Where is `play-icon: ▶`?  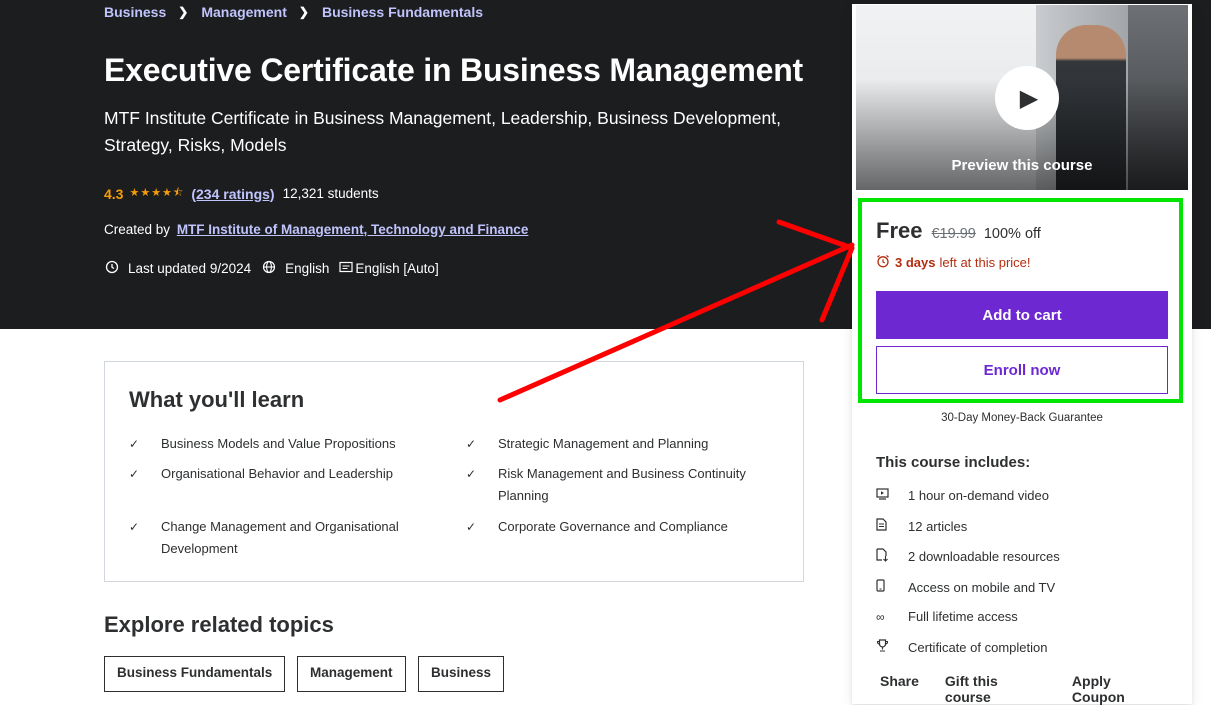
play-icon: ▶ is located at coordinates (1027, 98).